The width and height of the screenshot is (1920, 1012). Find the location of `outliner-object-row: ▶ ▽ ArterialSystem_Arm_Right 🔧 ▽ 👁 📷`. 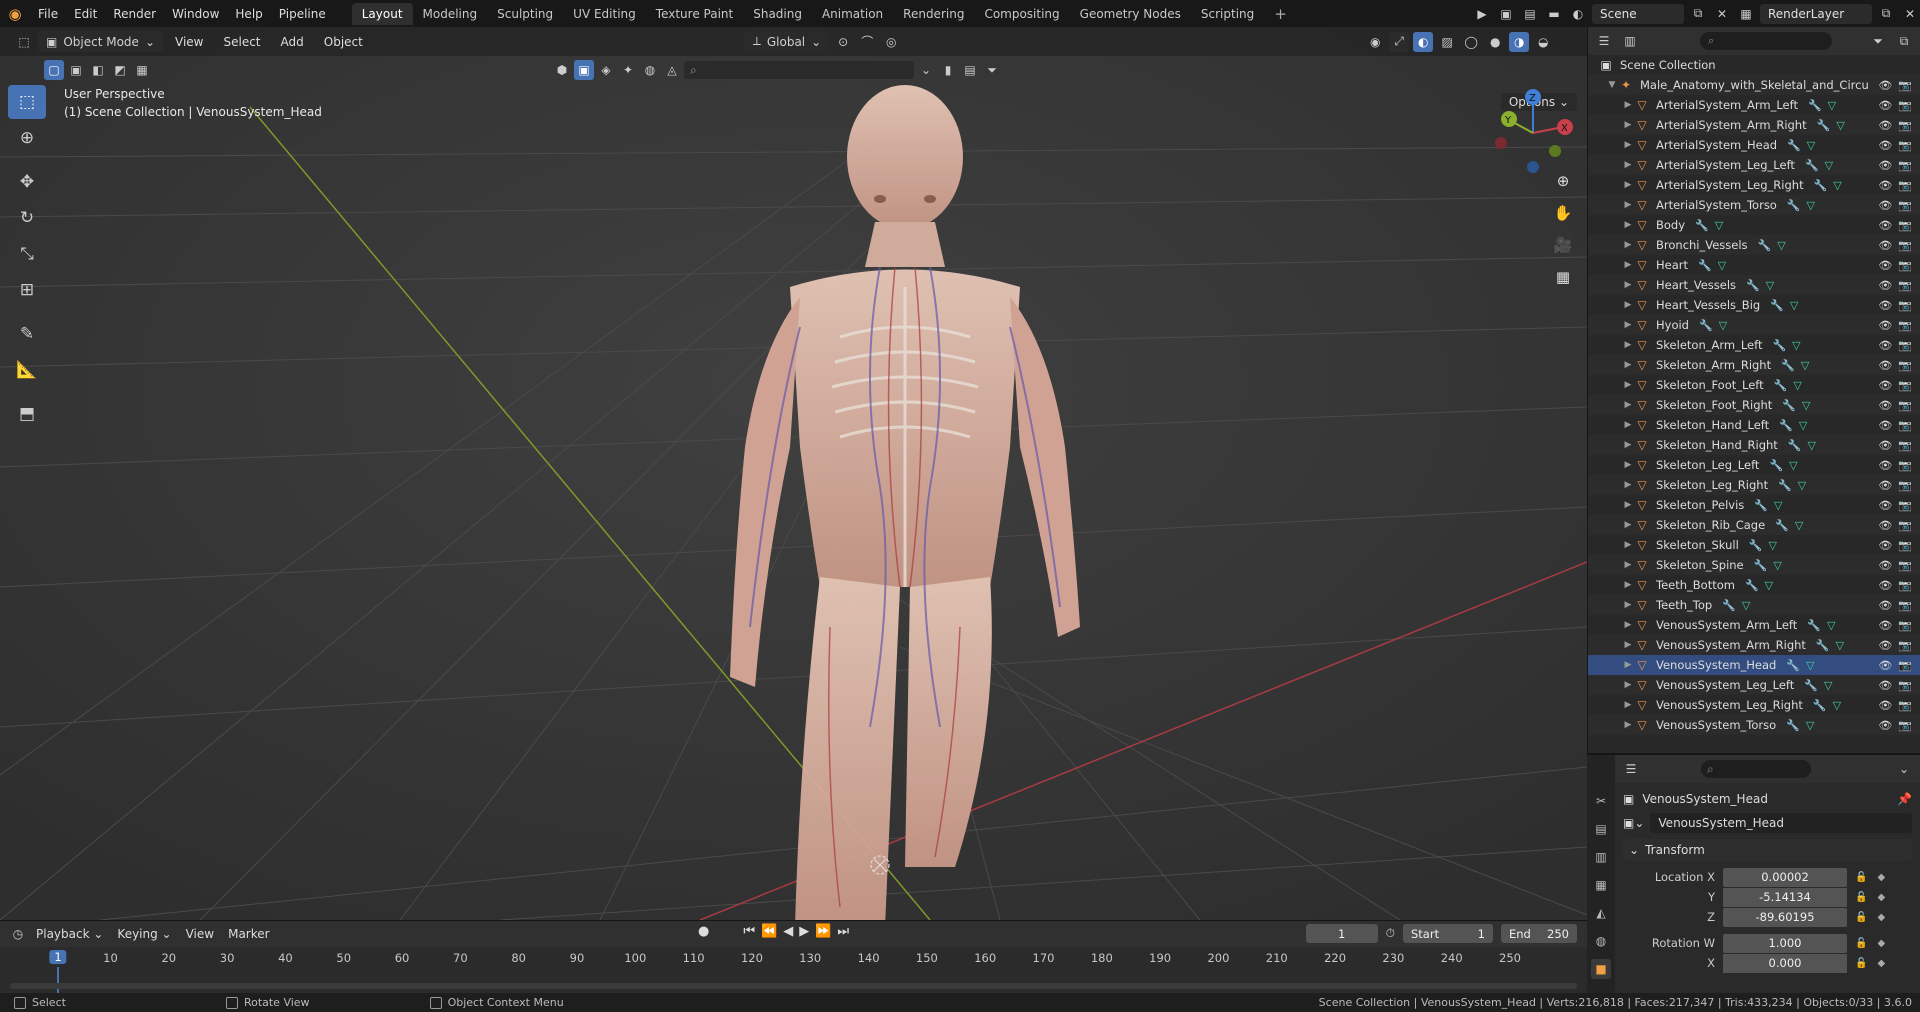

outliner-object-row: ▶ ▽ ArterialSystem_Arm_Right 🔧 ▽ 👁 📷 is located at coordinates (1754, 125).